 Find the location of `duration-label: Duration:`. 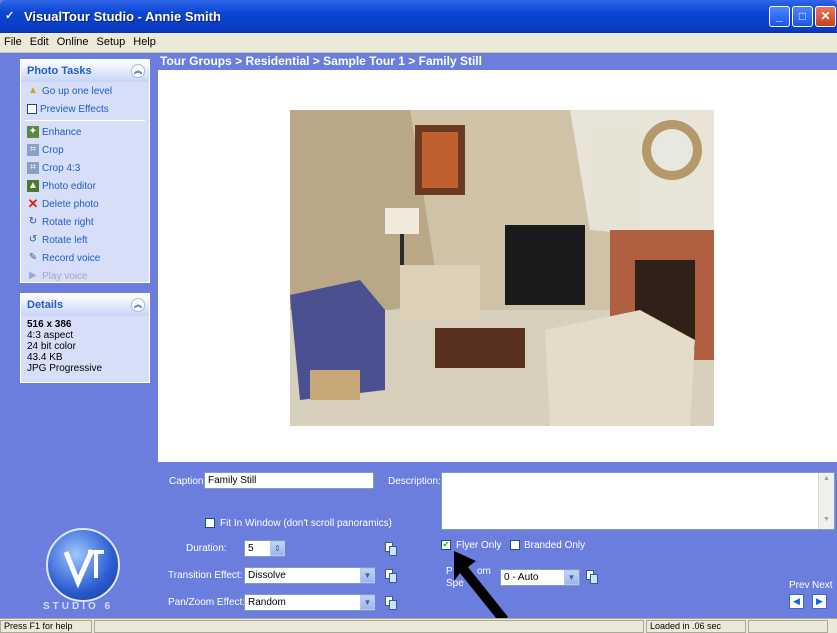

duration-label: Duration: is located at coordinates (206, 548).